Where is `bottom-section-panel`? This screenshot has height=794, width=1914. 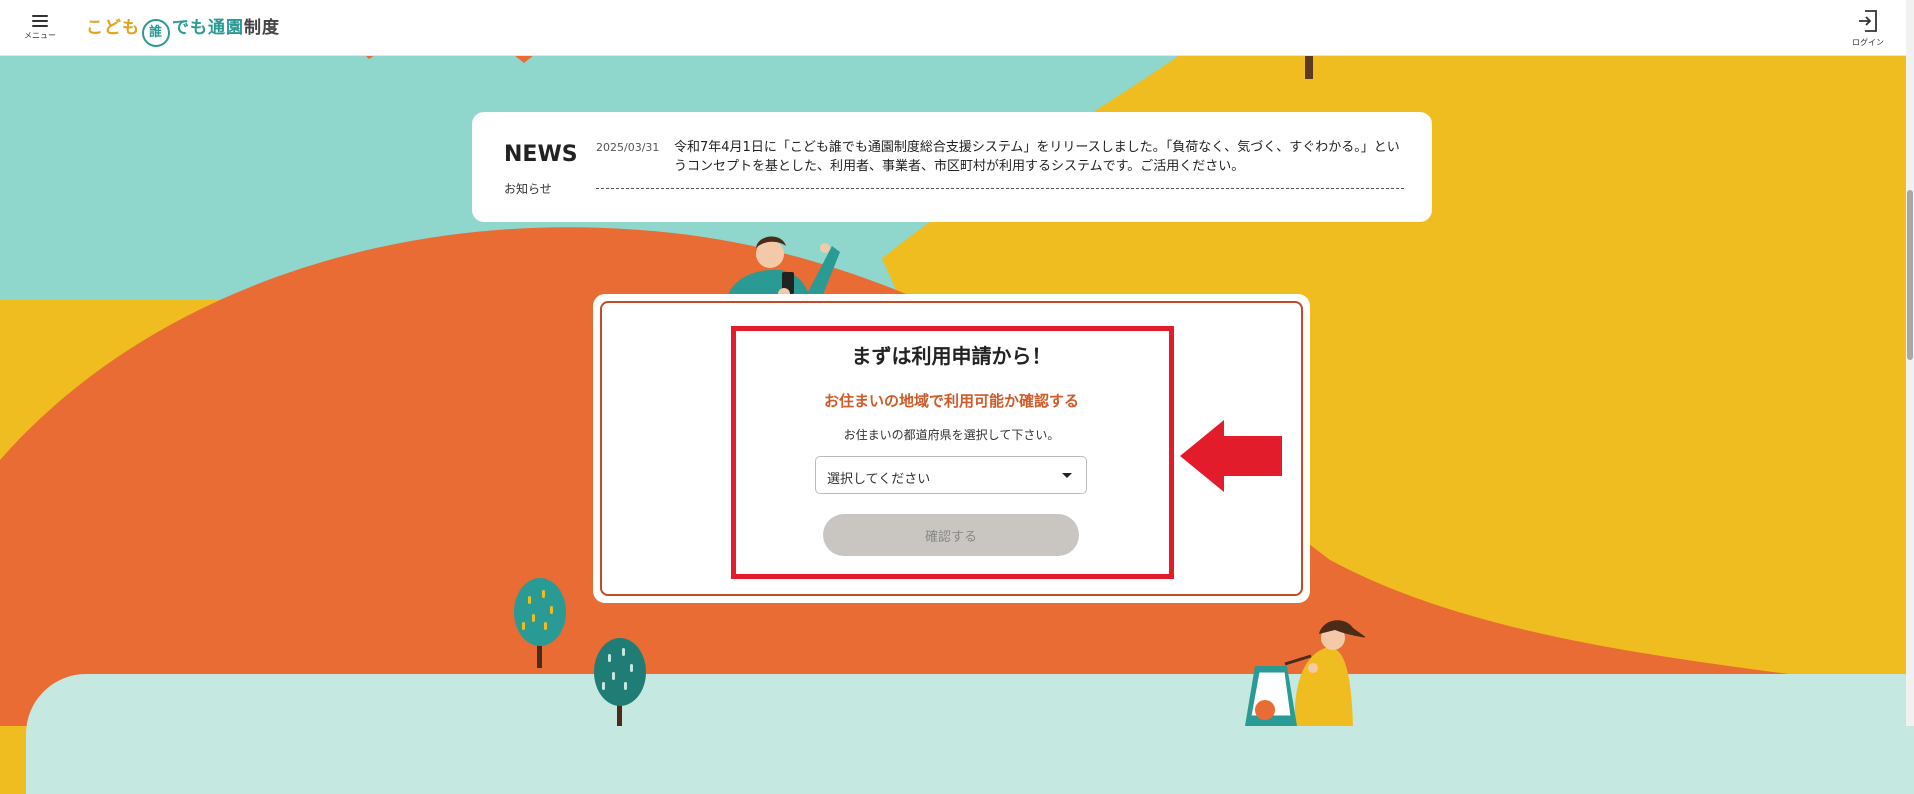 bottom-section-panel is located at coordinates (970, 734).